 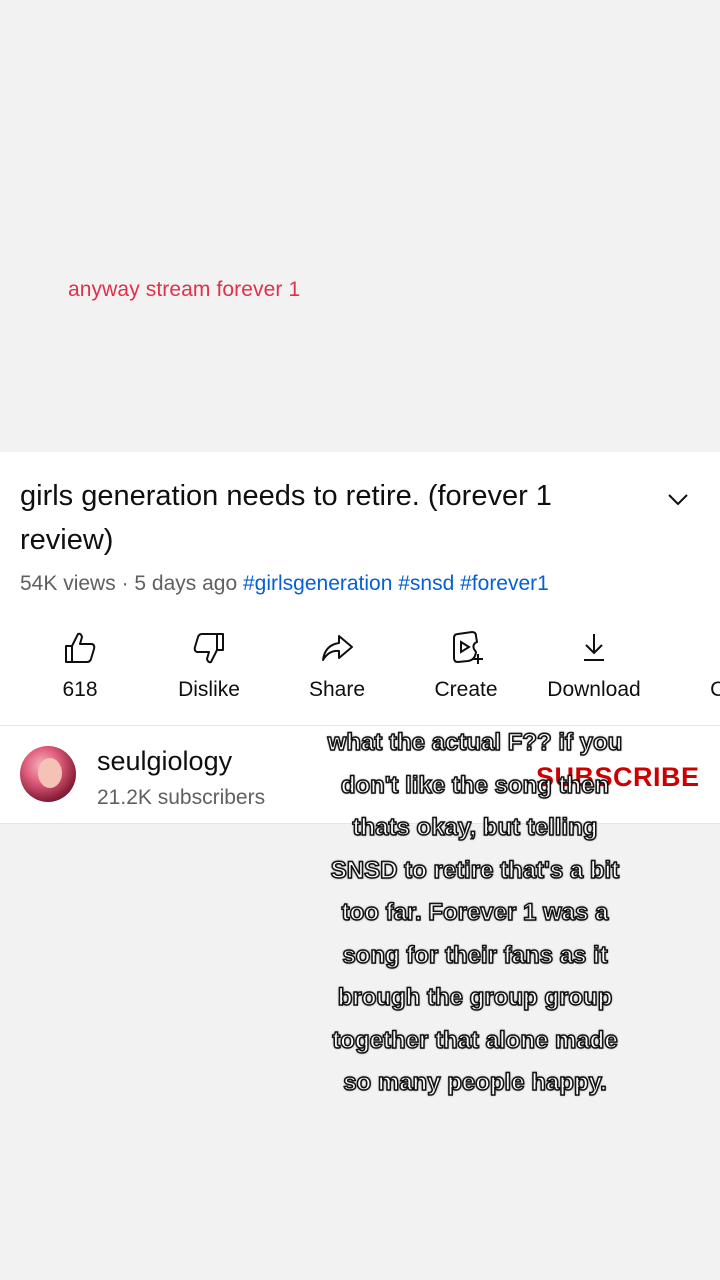 I want to click on clip-button: Cl, so click(x=685, y=674).